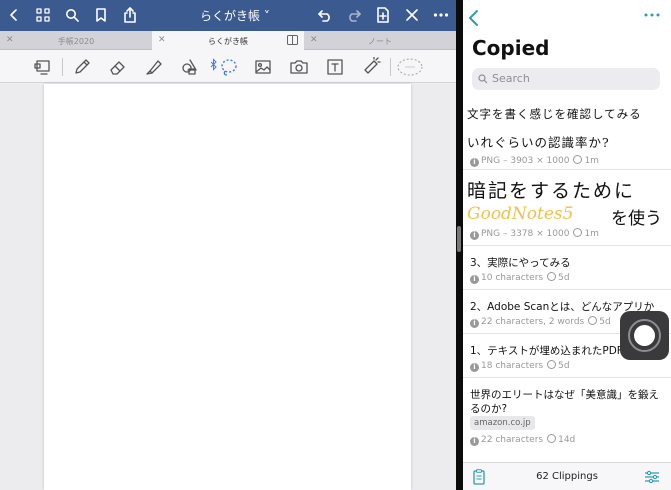 This screenshot has width=671, height=490. What do you see at coordinates (554, 114) in the screenshot?
I see `handwriting-line: 文字を書く感じを確認してみる` at bounding box center [554, 114].